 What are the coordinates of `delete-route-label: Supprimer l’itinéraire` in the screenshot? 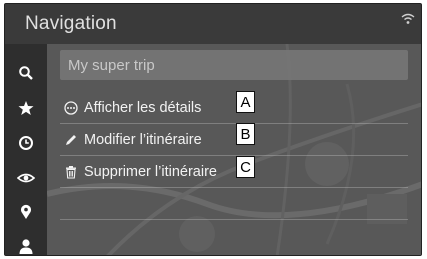 It's located at (150, 172).